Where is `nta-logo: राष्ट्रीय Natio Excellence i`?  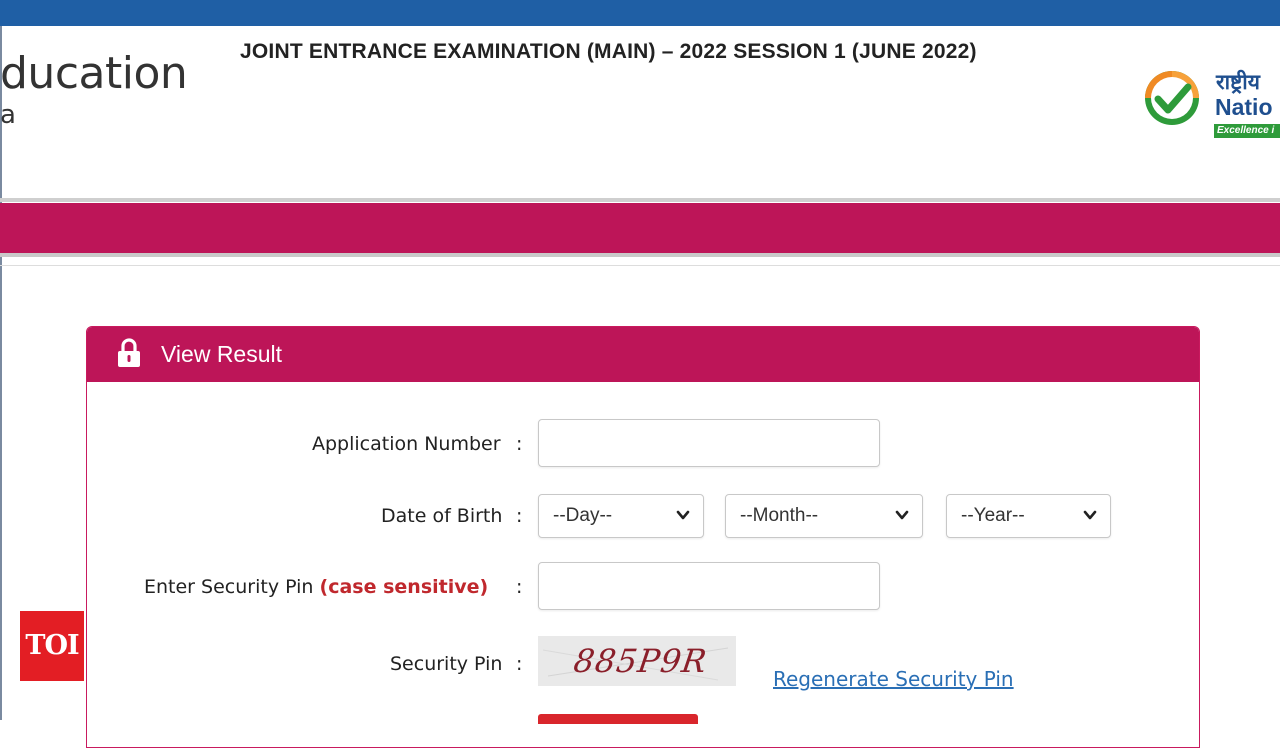 nta-logo: राष्ट्रीय Natio Excellence i is located at coordinates (1212, 106).